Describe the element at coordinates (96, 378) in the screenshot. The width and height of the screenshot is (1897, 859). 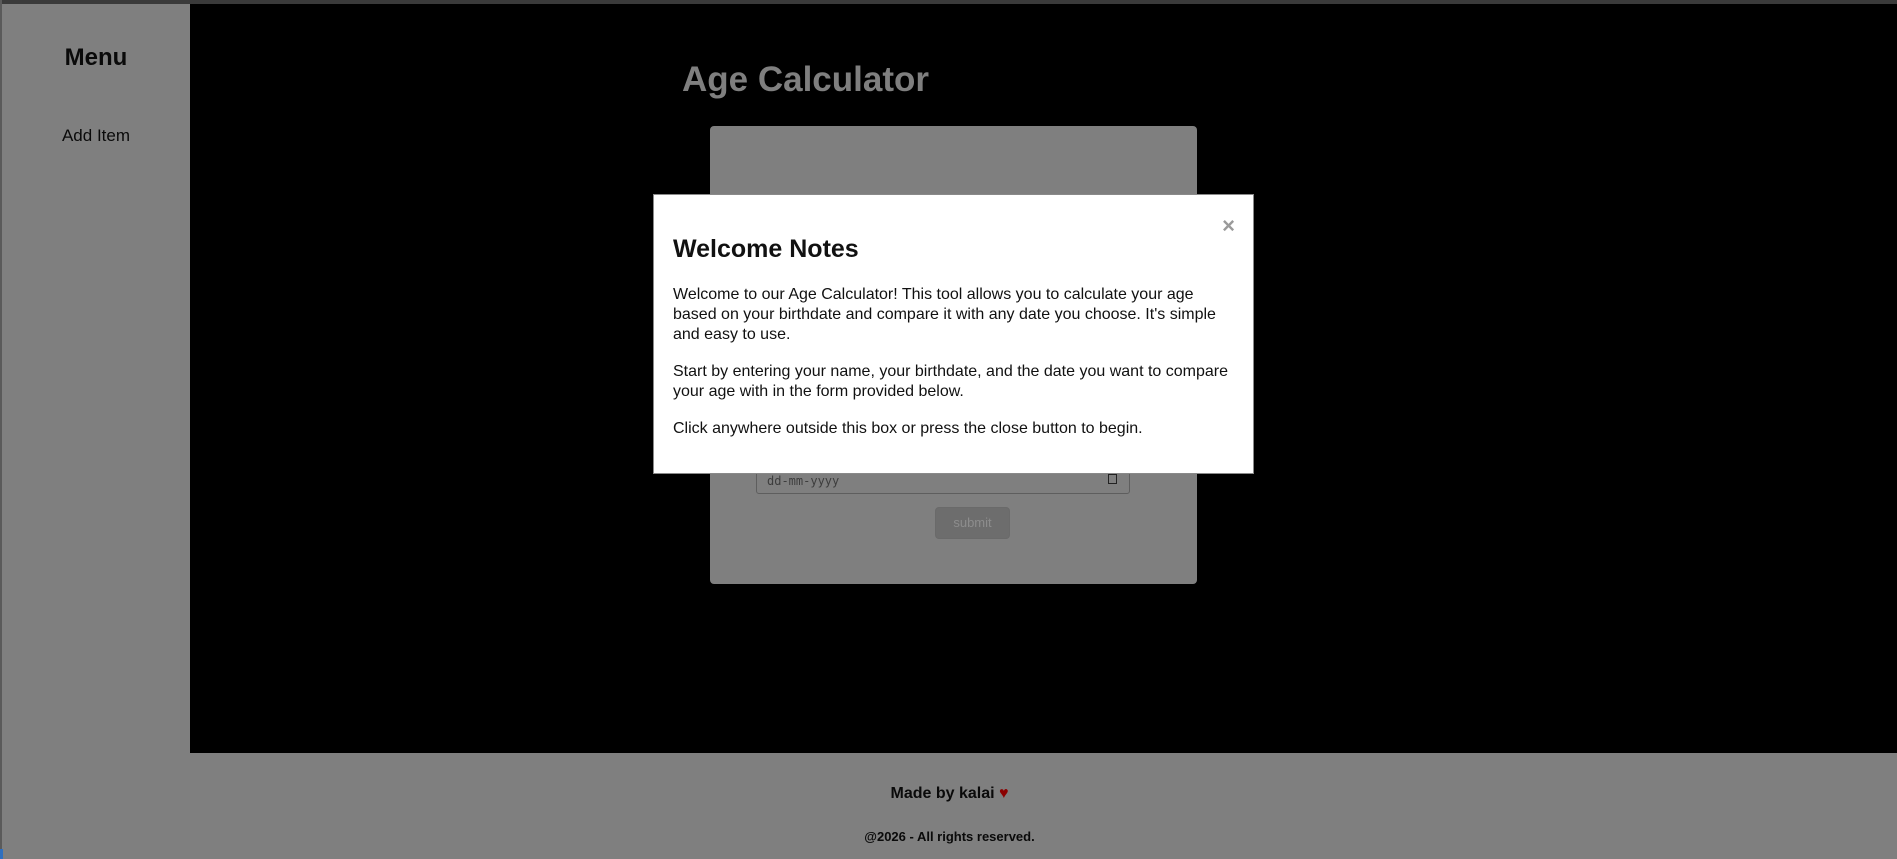
I see `sidebar: Menu Add Item` at that location.